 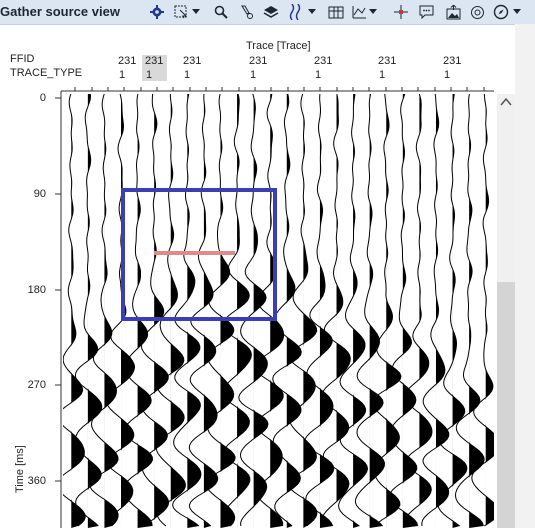 I want to click on left-axis-ticks, so click(x=58, y=289).